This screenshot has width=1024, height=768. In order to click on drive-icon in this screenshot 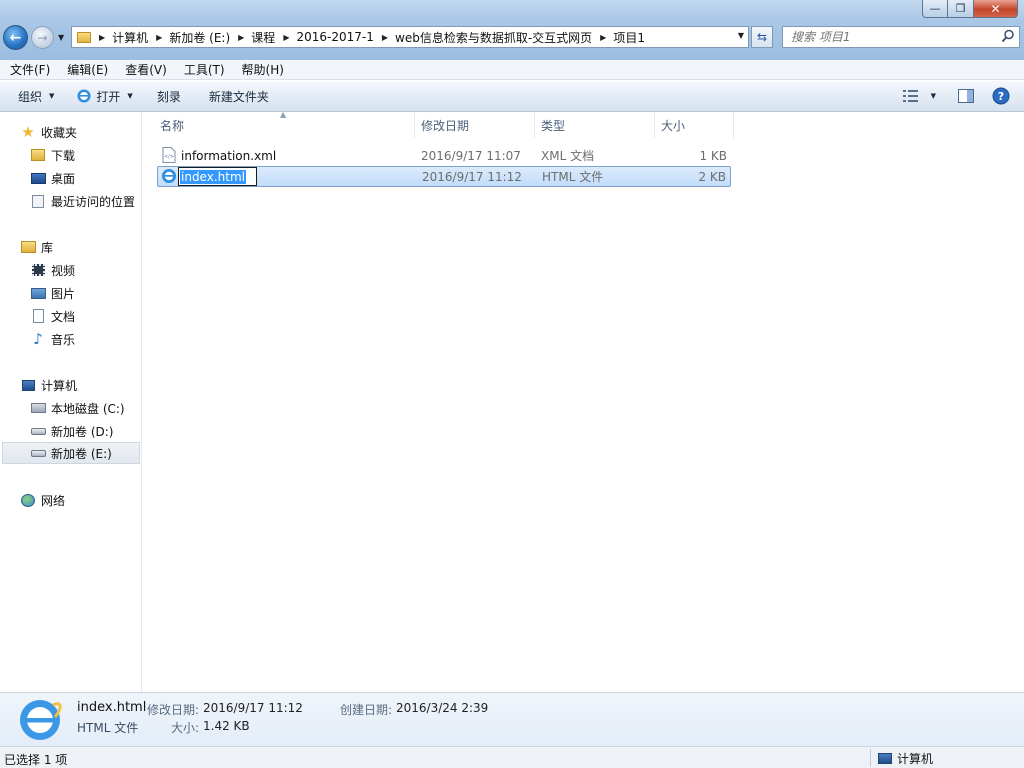, I will do `click(38, 453)`.